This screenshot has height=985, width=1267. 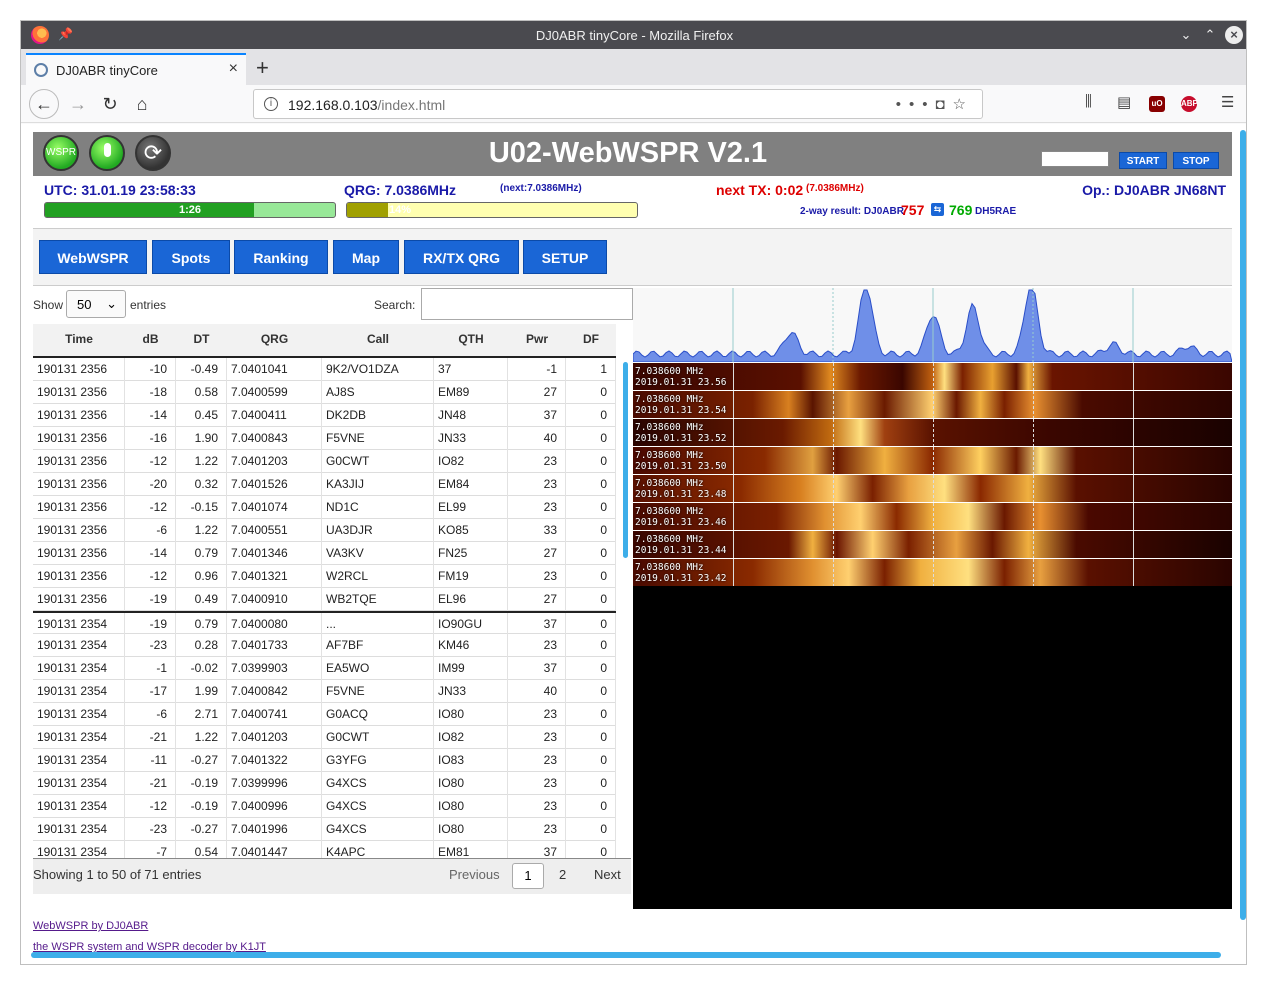 I want to click on table-row: 190131 2354 -17 1.99 7.0400842 F5VNE JN33 40 0, so click(x=324, y=691).